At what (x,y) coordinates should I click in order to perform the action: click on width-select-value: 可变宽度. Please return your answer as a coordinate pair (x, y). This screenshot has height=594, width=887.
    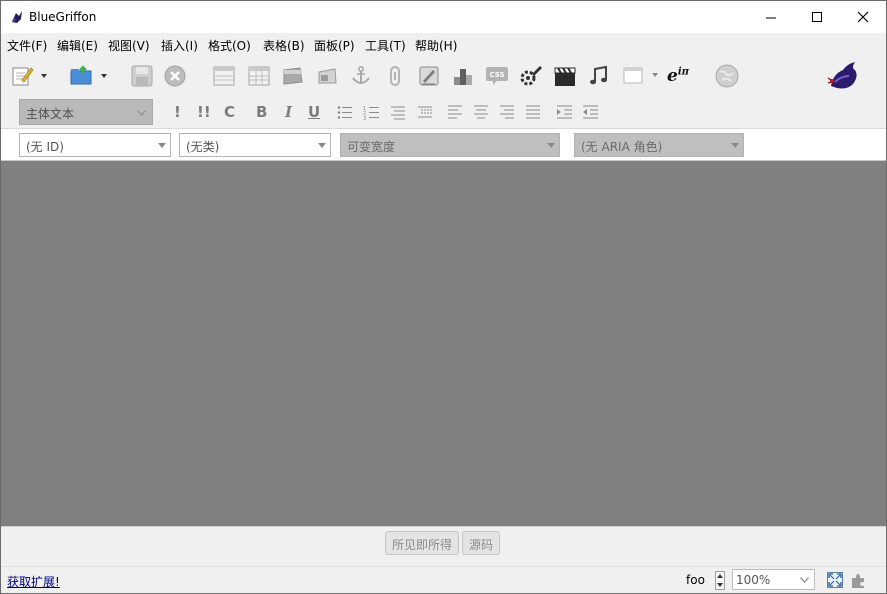
    Looking at the image, I should click on (371, 147).